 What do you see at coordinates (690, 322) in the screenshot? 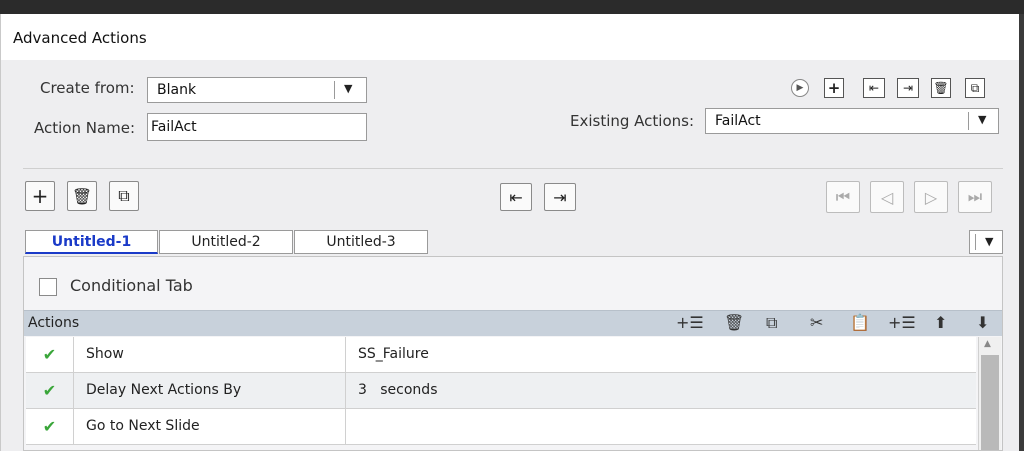
I see `add-action-icon: +☰` at bounding box center [690, 322].